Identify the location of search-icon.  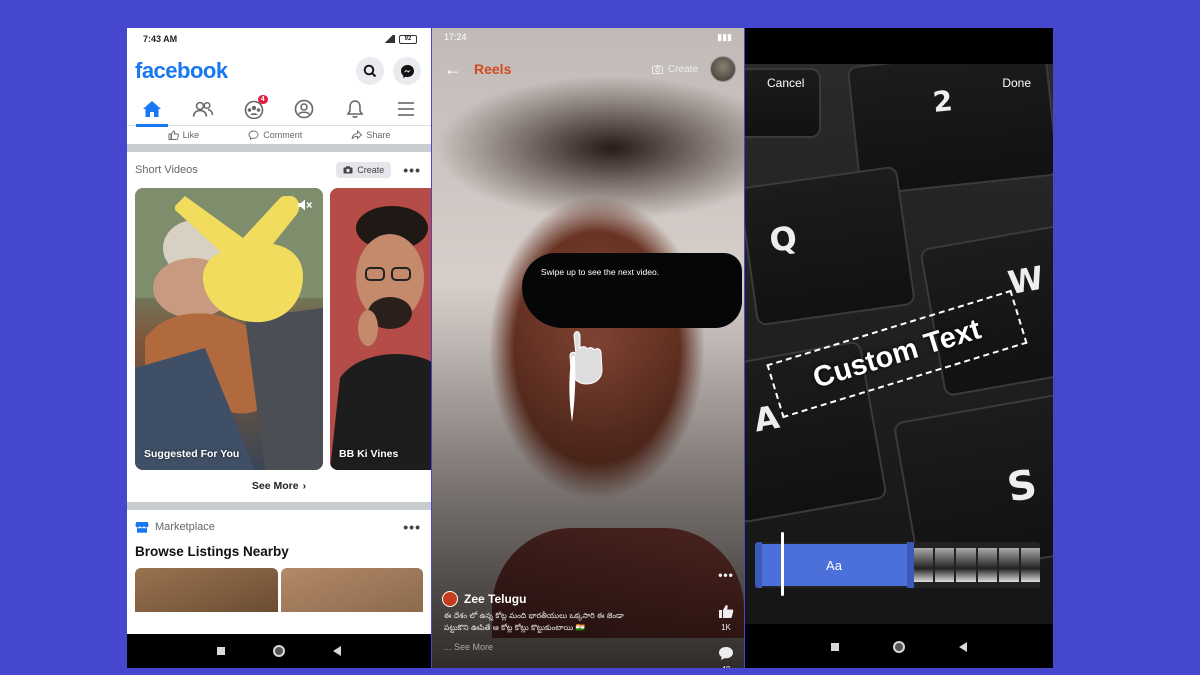
(370, 71).